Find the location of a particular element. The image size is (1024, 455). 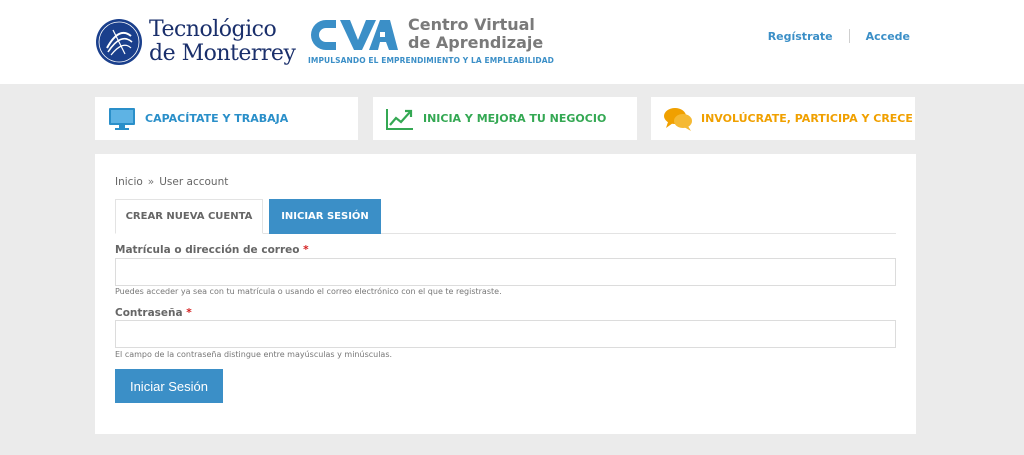

top-links: Regístrate Accede is located at coordinates (839, 36).